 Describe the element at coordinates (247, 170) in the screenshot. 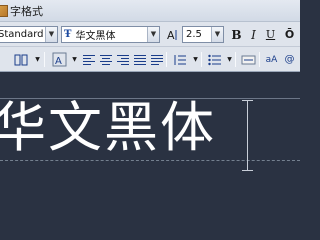

I see `text-cursor-bottom` at that location.